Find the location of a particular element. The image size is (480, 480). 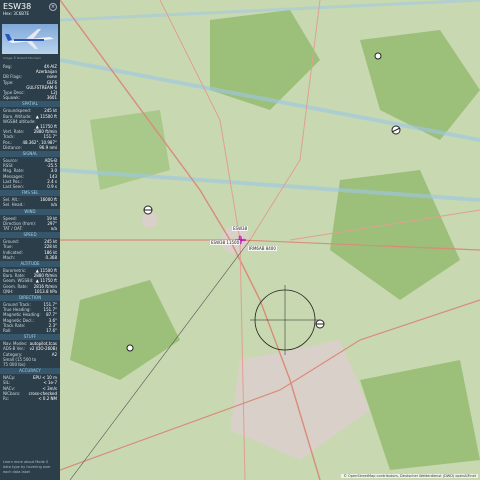

close-icon: × is located at coordinates (53, 7).